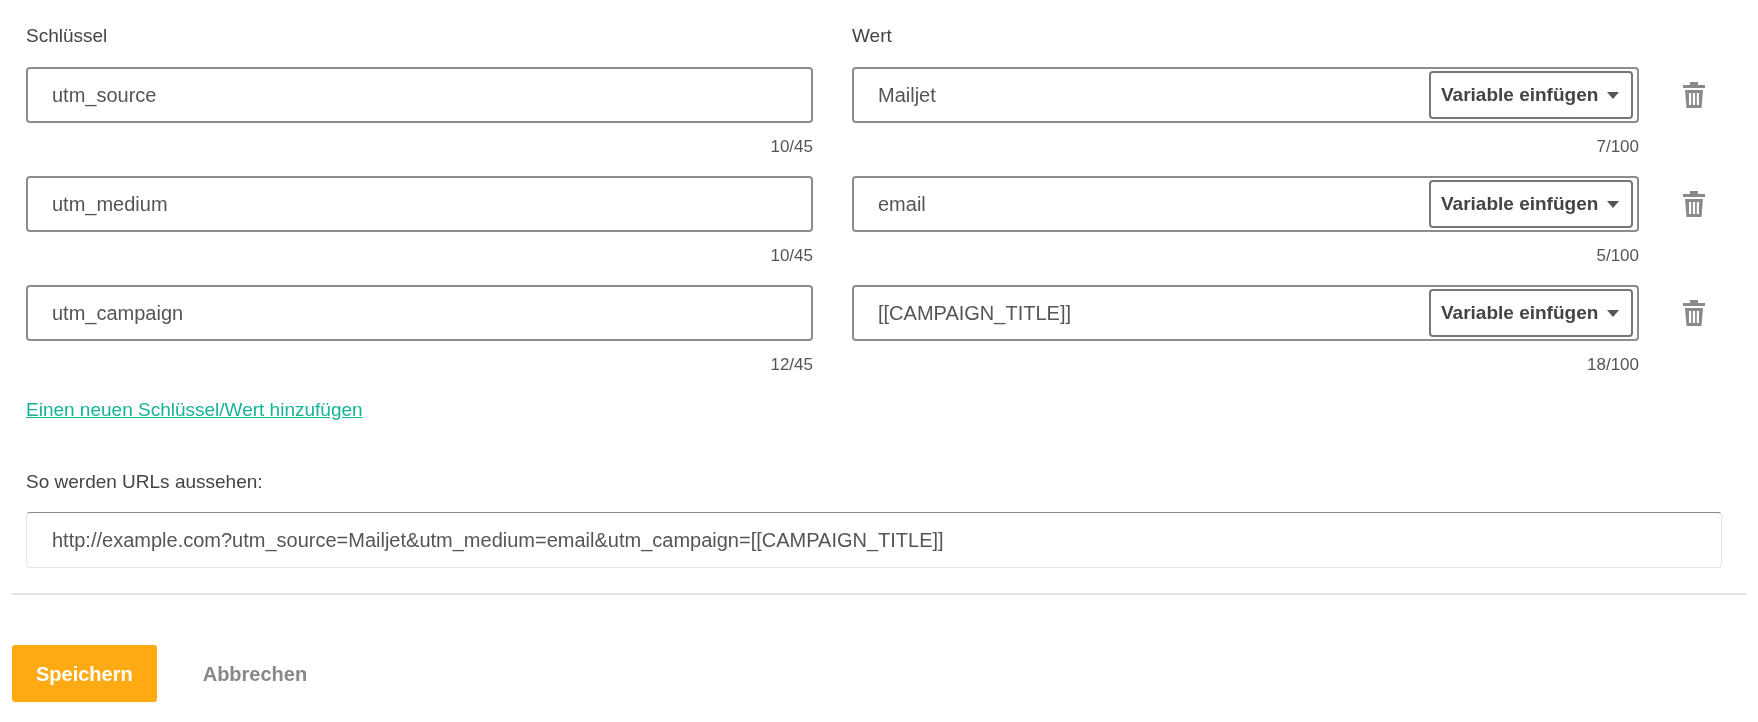  Describe the element at coordinates (144, 481) in the screenshot. I see `preview-label: So werden URLs aussehen:` at that location.